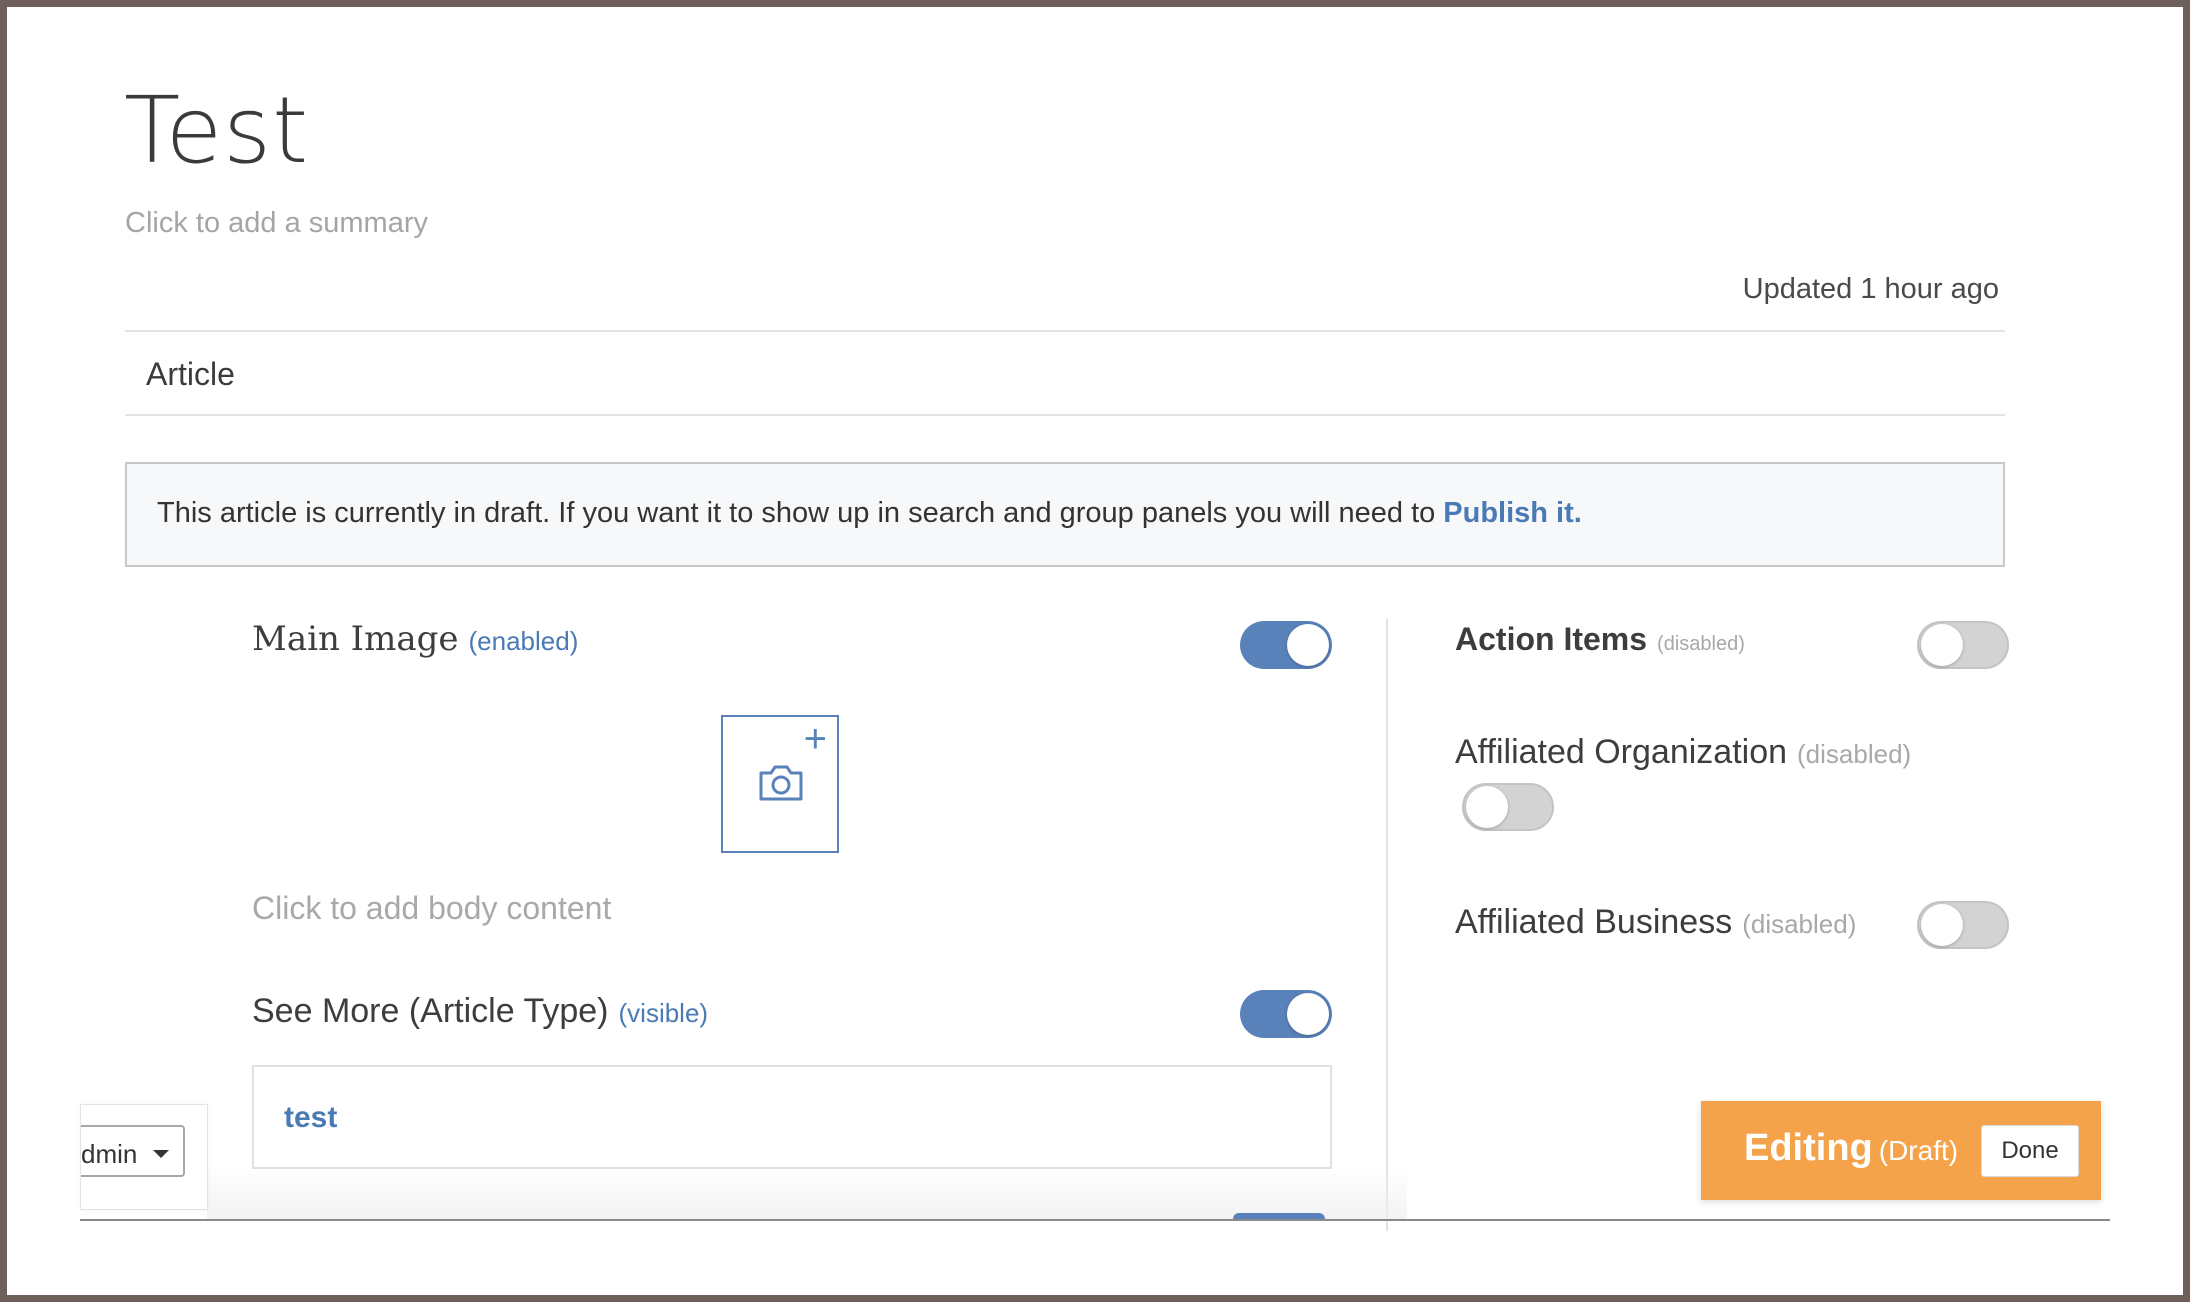  I want to click on editing-label: Editing (Draft), so click(1851, 1148).